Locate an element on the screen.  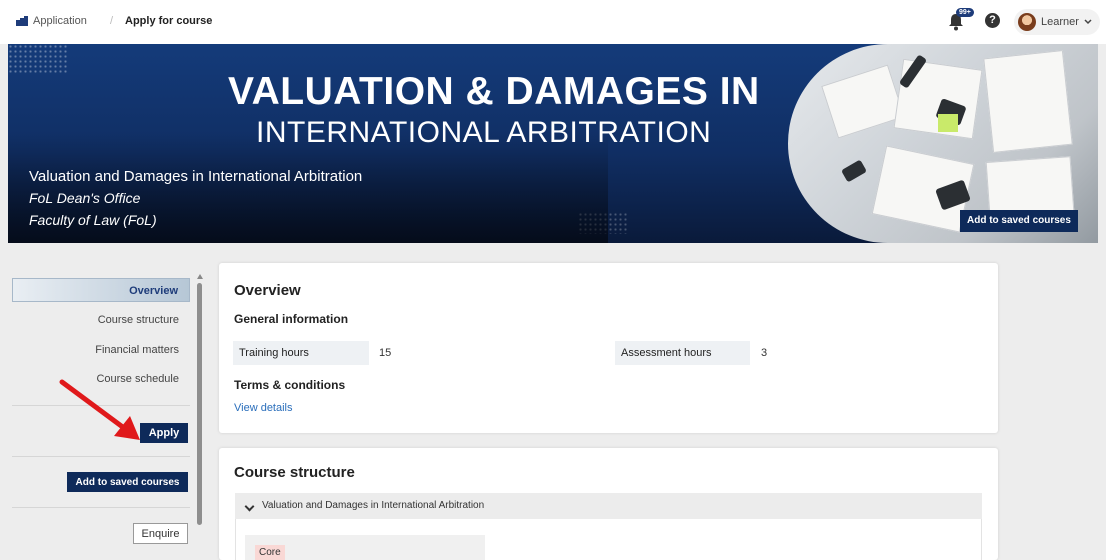
banner-title-line1: VALUATION & DAMAGES IN is located at coordinates (494, 91).